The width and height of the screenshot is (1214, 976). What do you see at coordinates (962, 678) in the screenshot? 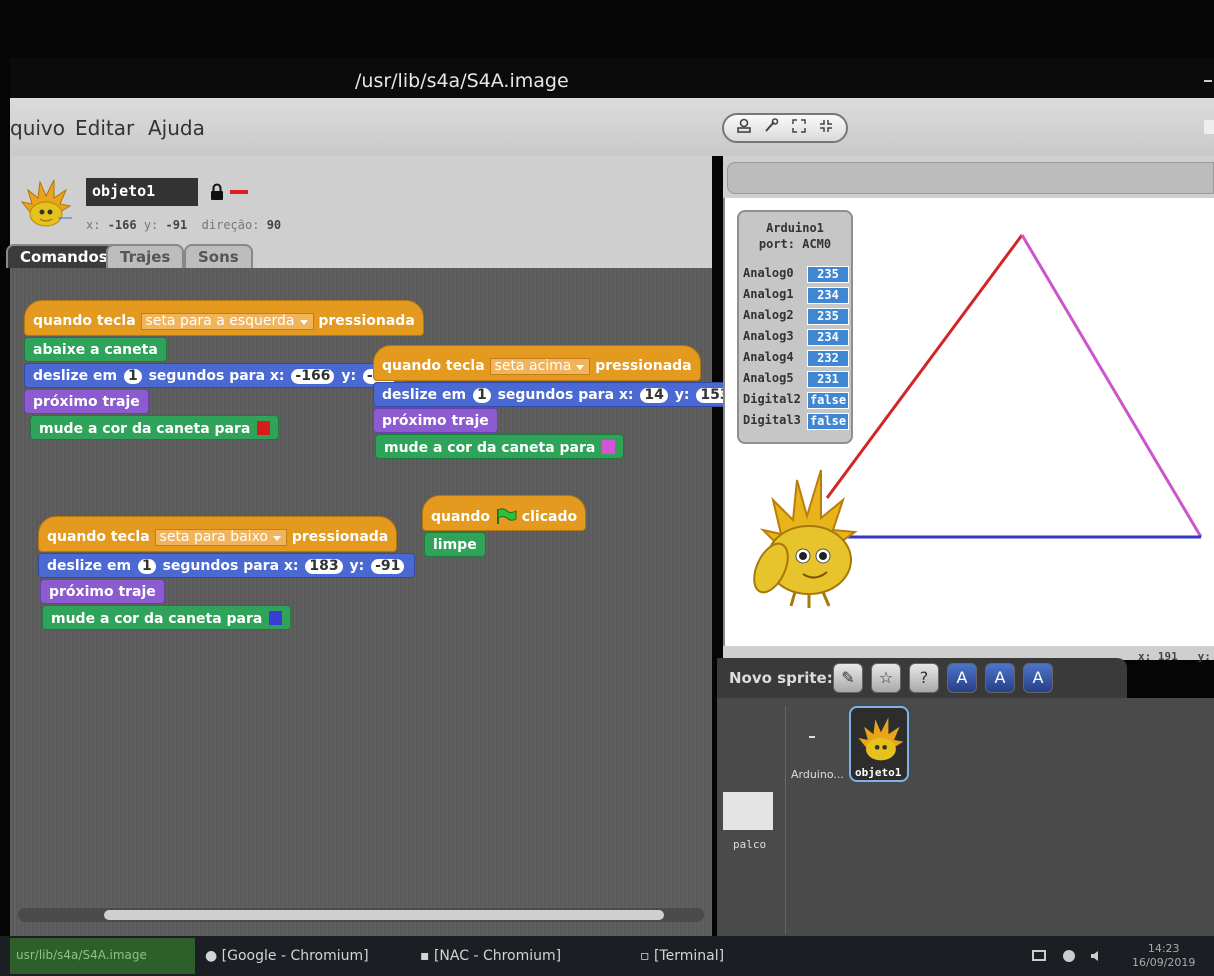
I see `add-arduino-icon: A` at bounding box center [962, 678].